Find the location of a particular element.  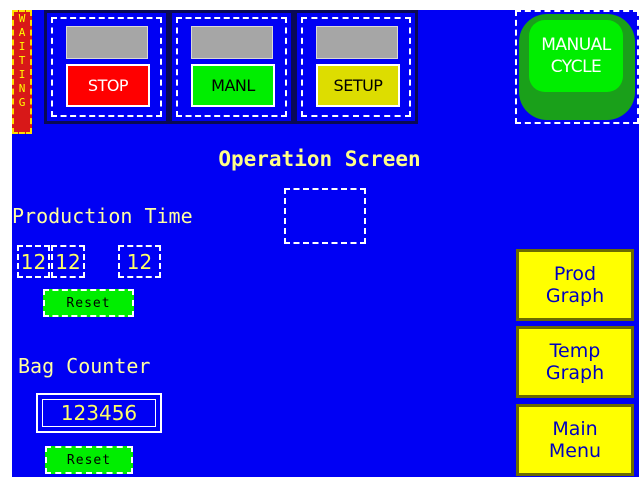

manual-mode-button: MANL is located at coordinates (231, 67).